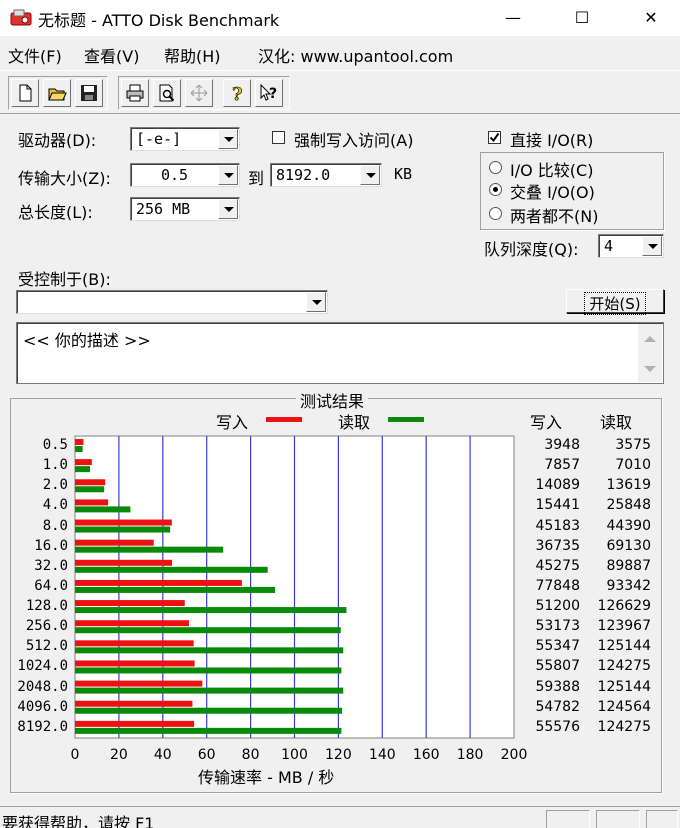 This screenshot has height=828, width=680. I want to click on write-value: 45275, so click(557, 565).